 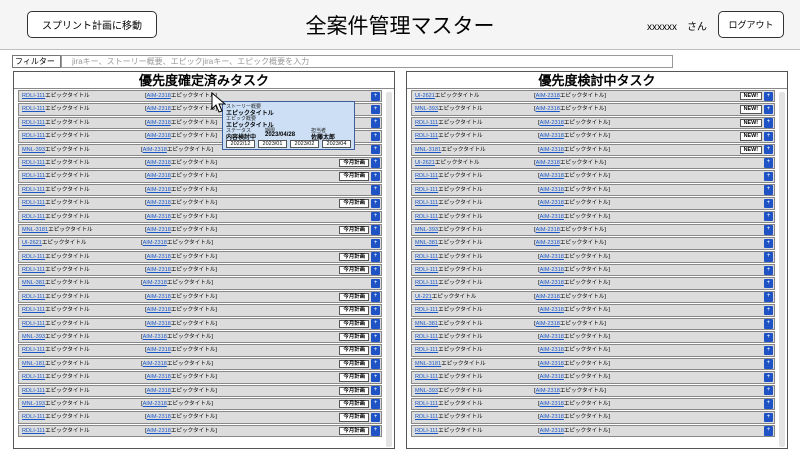 What do you see at coordinates (33, 404) in the screenshot?
I see `story-key-link: MNL-193` at bounding box center [33, 404].